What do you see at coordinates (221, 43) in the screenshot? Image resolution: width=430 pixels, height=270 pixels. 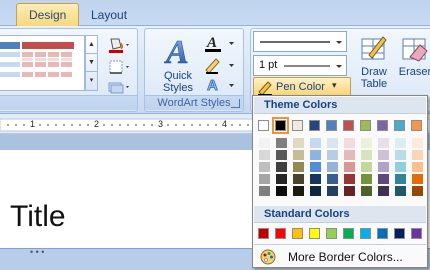 I see `text-fill-button: A` at bounding box center [221, 43].